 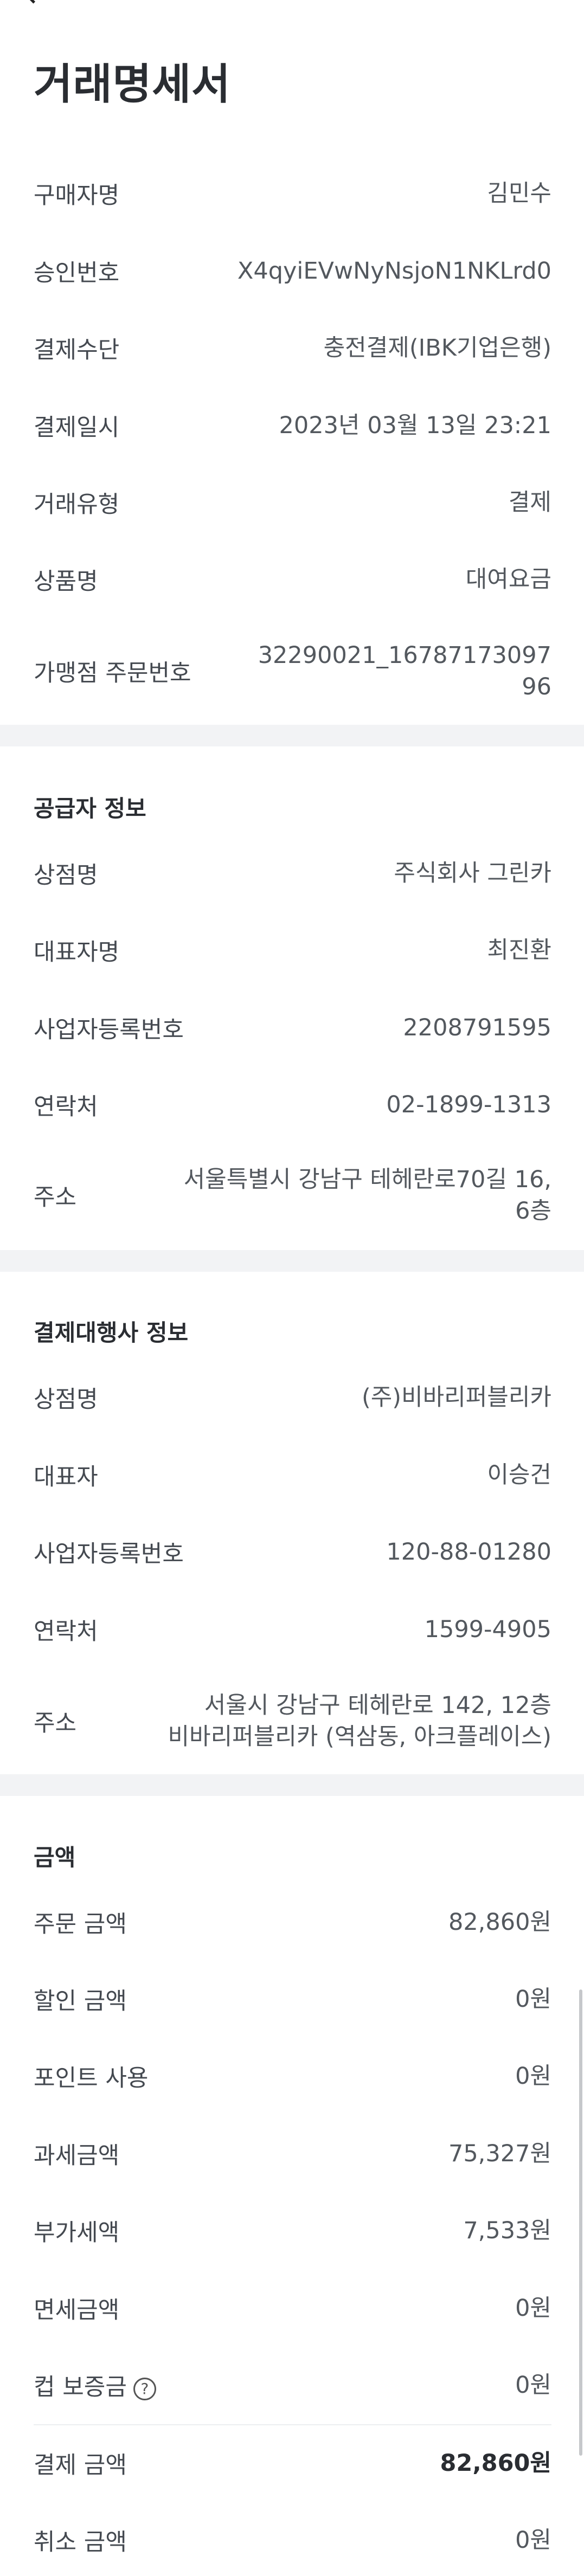 What do you see at coordinates (292, 1552) in the screenshot?
I see `pg-row-bizno: 사업자등록번호 120-88-01280` at bounding box center [292, 1552].